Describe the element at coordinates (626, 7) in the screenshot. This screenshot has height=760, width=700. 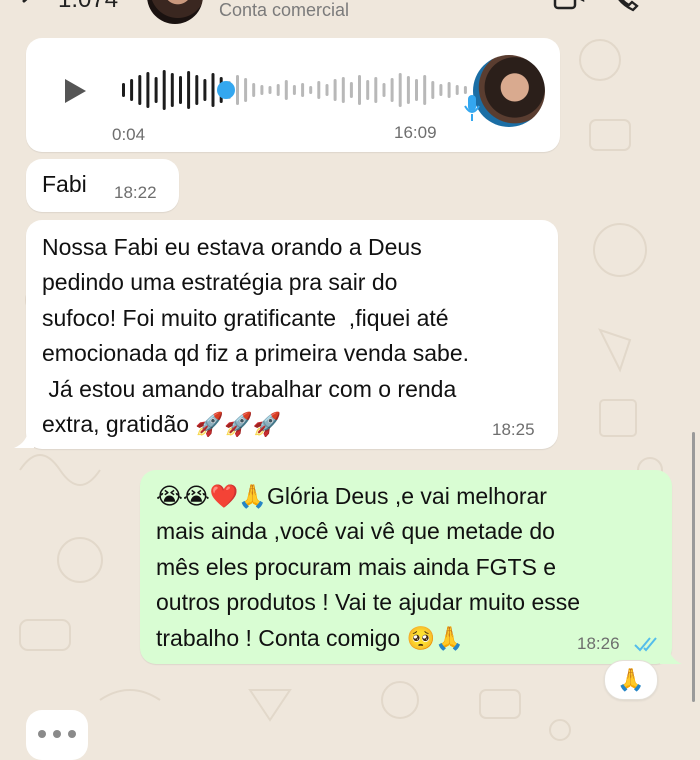
I see `phone-icon` at that location.